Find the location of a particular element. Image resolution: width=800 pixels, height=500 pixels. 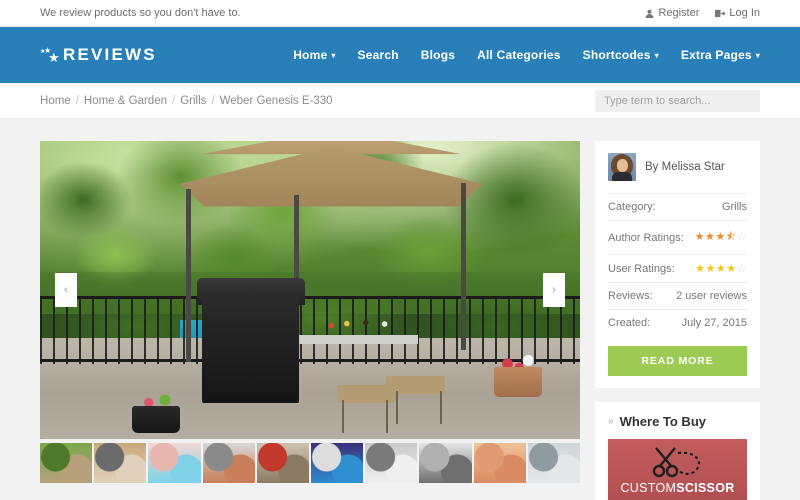

meta-row-reviews: Reviews: 2 user reviews is located at coordinates (677, 295).